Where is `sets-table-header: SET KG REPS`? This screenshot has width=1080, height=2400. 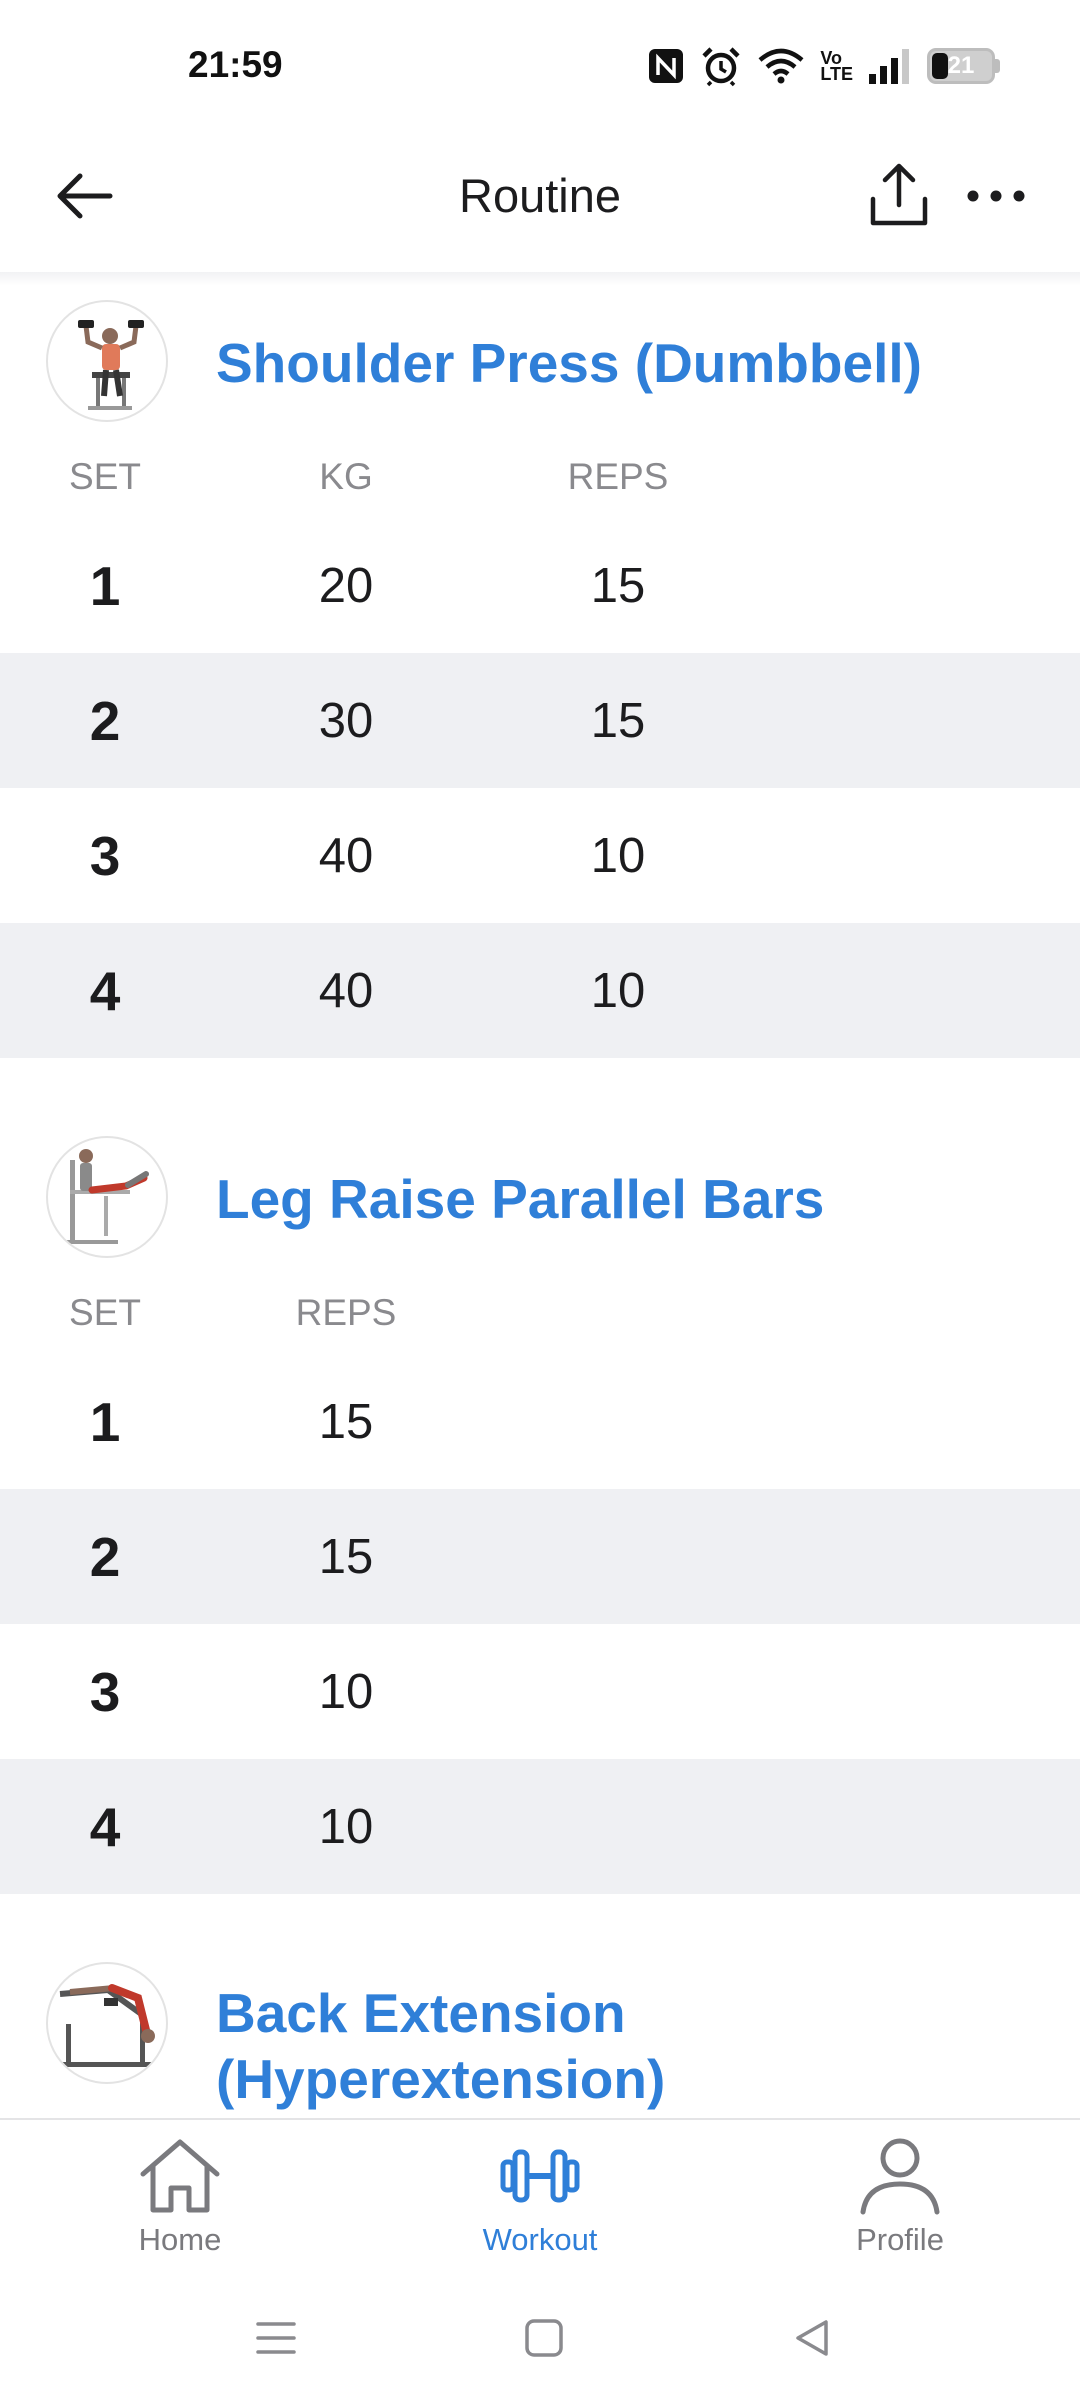
sets-table-header: SET KG REPS is located at coordinates (540, 483).